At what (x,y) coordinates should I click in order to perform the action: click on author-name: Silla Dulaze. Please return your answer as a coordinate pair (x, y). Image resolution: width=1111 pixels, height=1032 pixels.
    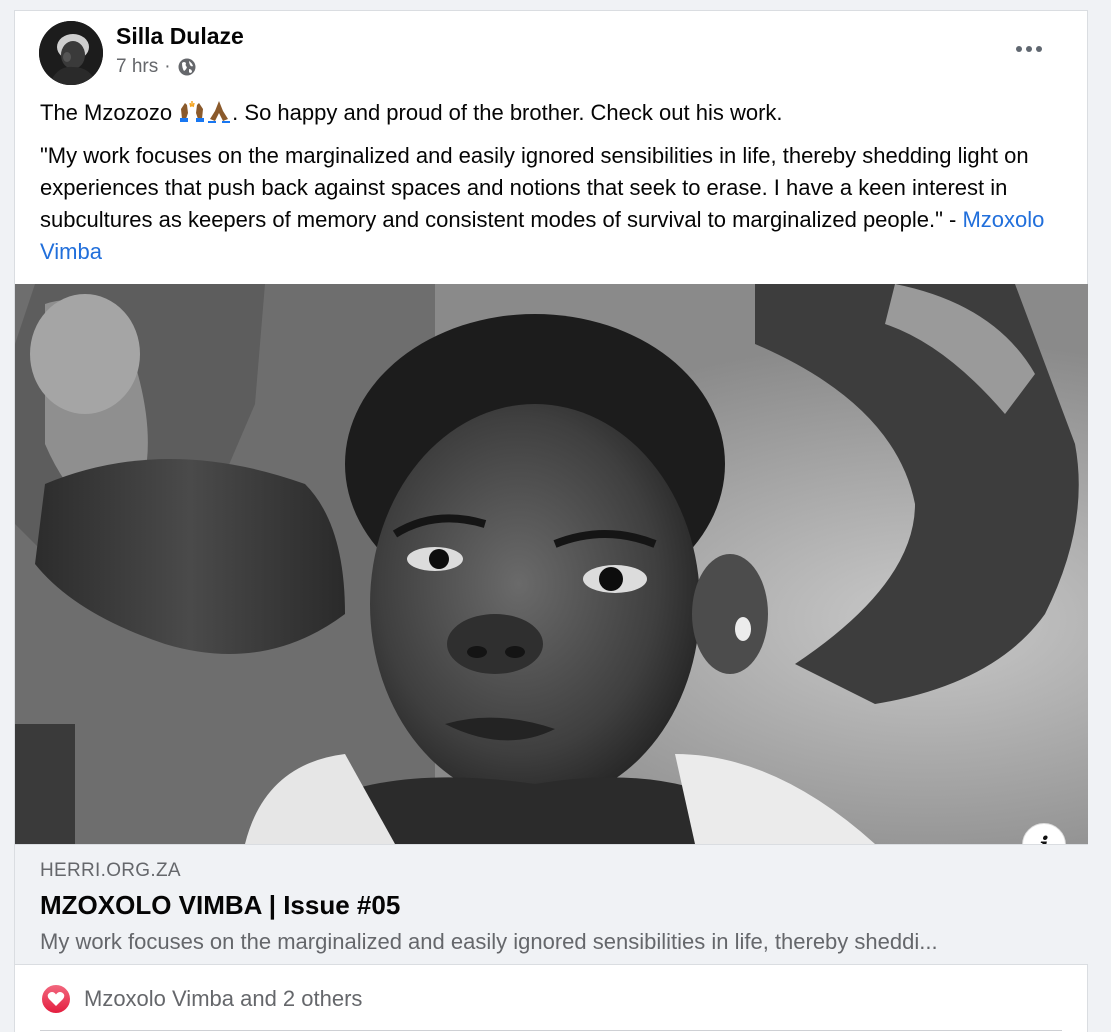
    Looking at the image, I should click on (180, 36).